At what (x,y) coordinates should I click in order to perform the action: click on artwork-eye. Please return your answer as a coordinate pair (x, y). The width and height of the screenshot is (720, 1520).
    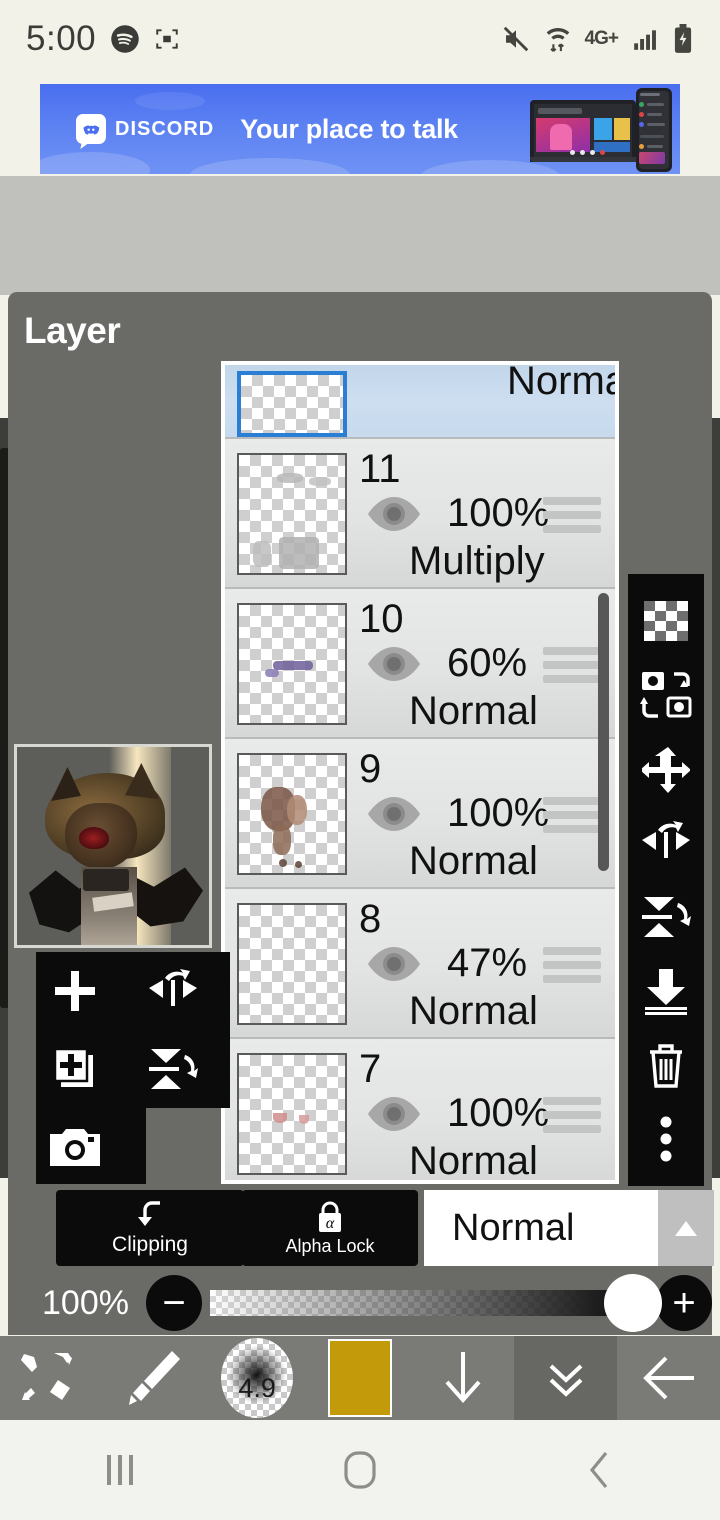
    Looking at the image, I should click on (94, 838).